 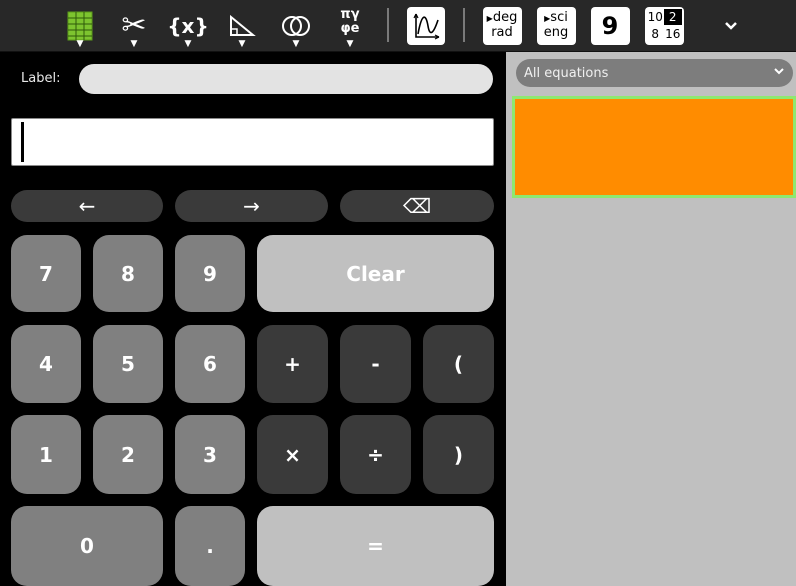 What do you see at coordinates (41, 78) in the screenshot?
I see `label-caption: Label:` at bounding box center [41, 78].